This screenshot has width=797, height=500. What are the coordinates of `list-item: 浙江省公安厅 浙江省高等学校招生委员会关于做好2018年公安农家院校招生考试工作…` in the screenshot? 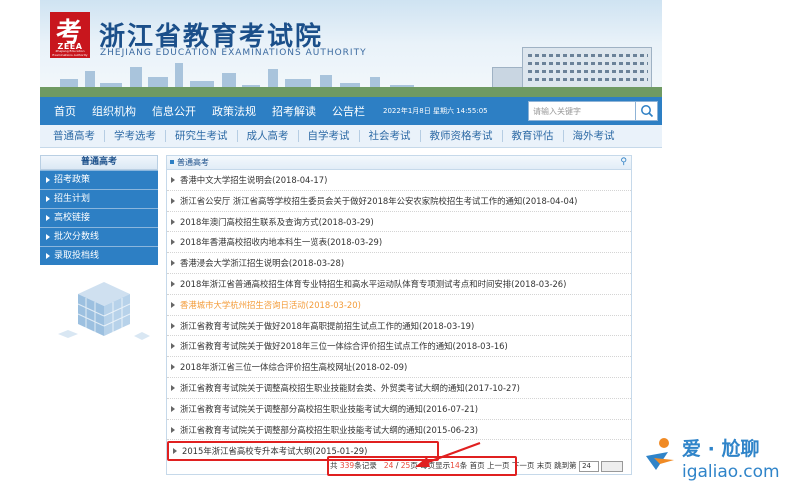 It's located at (399, 201).